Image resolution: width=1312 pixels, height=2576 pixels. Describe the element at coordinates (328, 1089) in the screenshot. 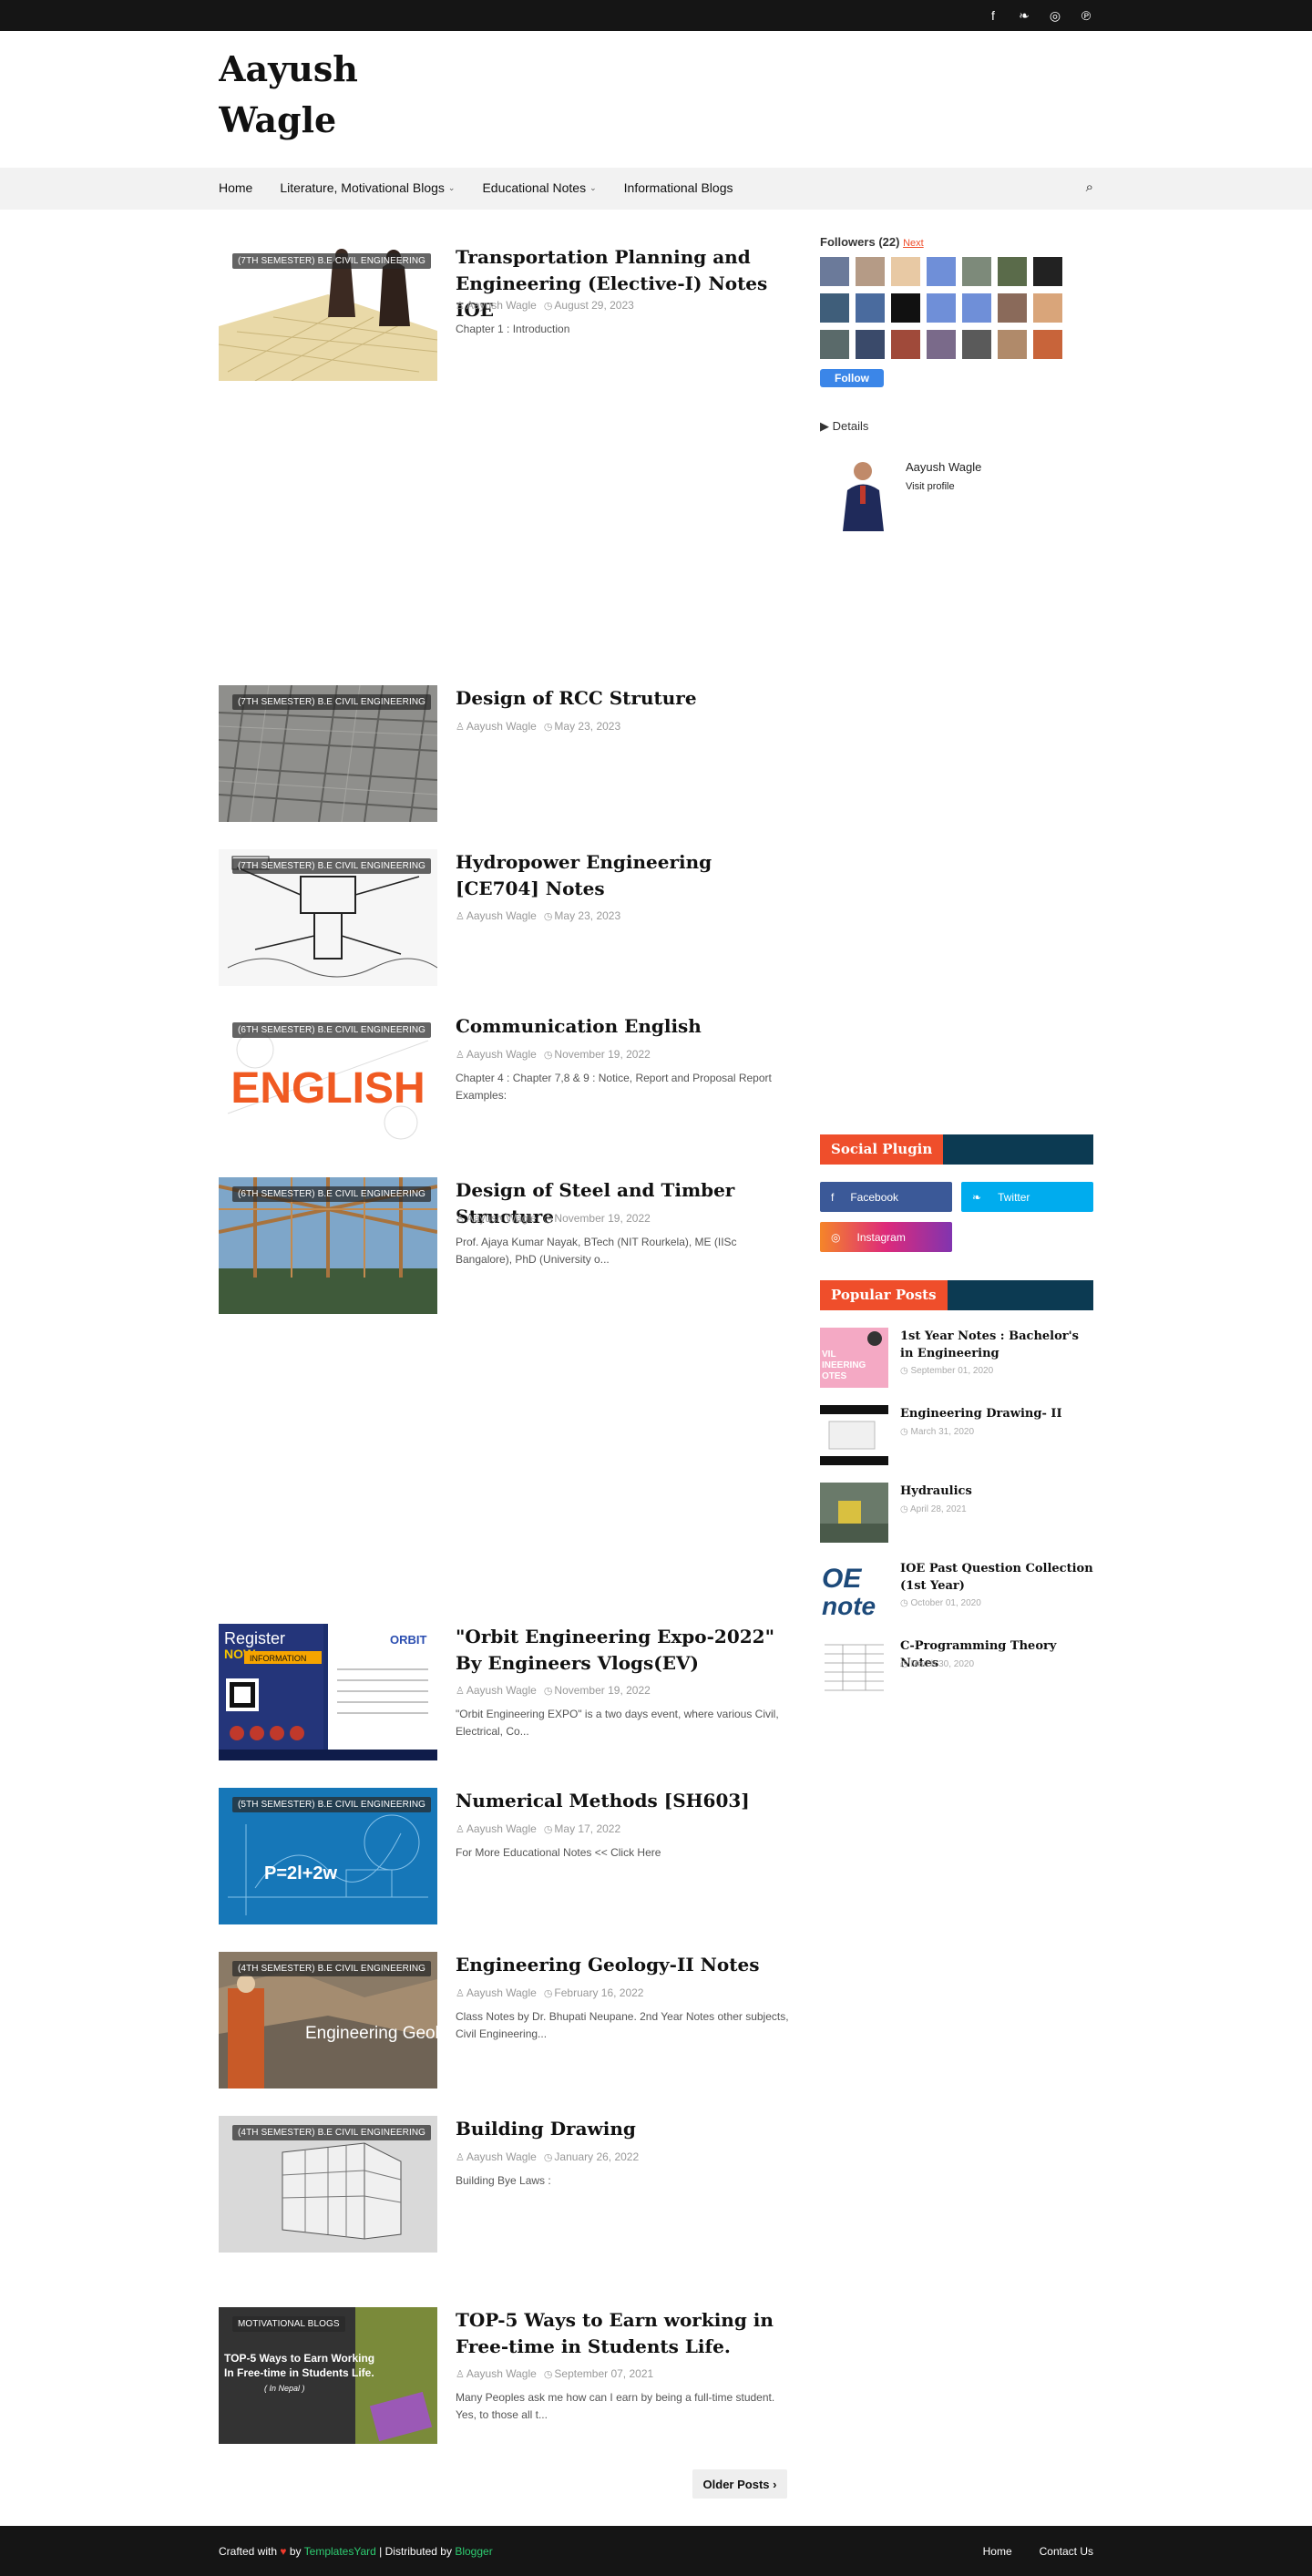

I see `svg-text: ENGLISH` at that location.